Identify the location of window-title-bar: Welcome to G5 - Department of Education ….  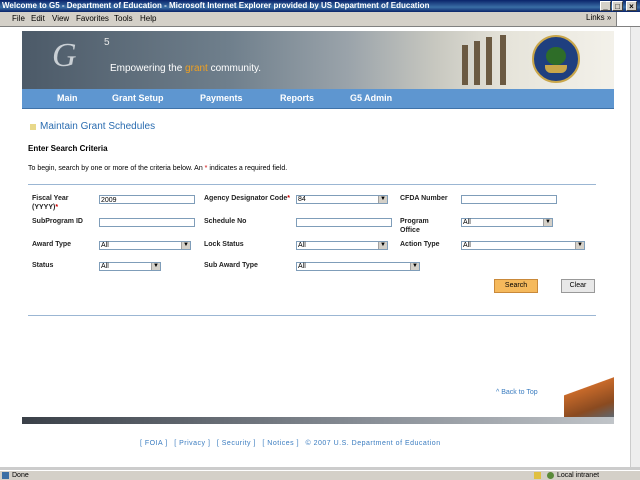
(320, 6).